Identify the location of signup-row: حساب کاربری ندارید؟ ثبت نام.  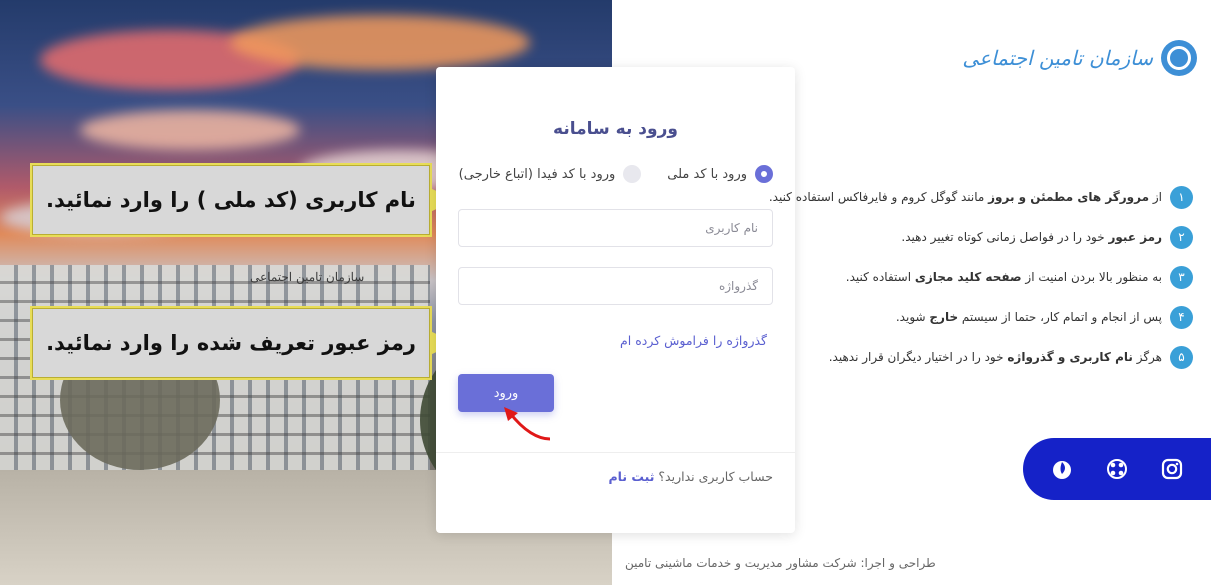
(690, 476).